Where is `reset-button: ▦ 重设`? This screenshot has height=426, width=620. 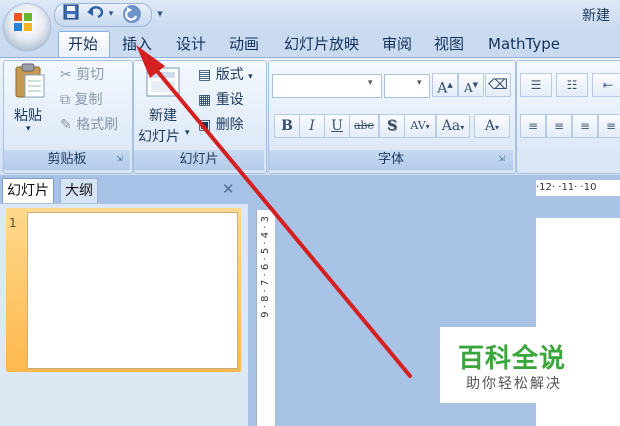 reset-button: ▦ 重设 is located at coordinates (221, 99).